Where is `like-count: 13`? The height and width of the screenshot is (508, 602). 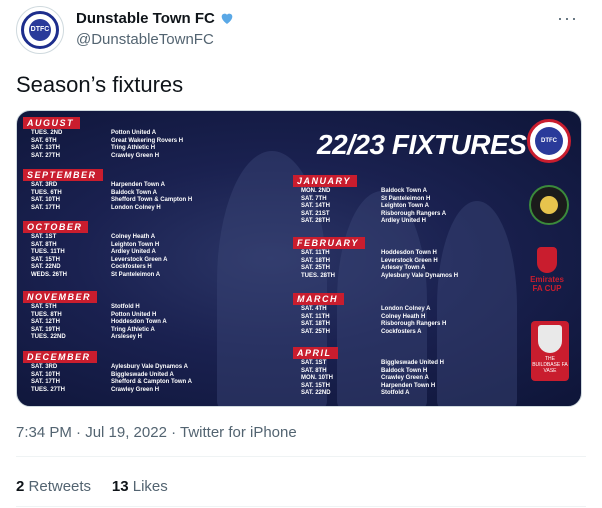 like-count: 13 is located at coordinates (120, 486).